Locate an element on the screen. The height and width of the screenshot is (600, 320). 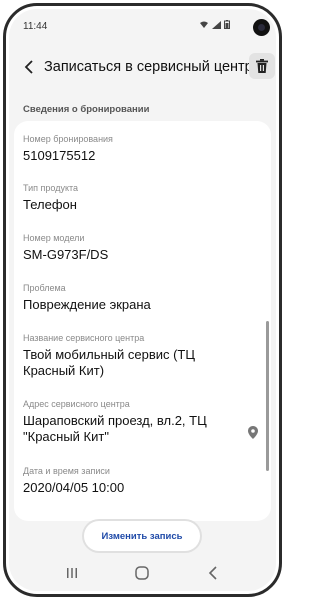
delete-button is located at coordinates (262, 66).